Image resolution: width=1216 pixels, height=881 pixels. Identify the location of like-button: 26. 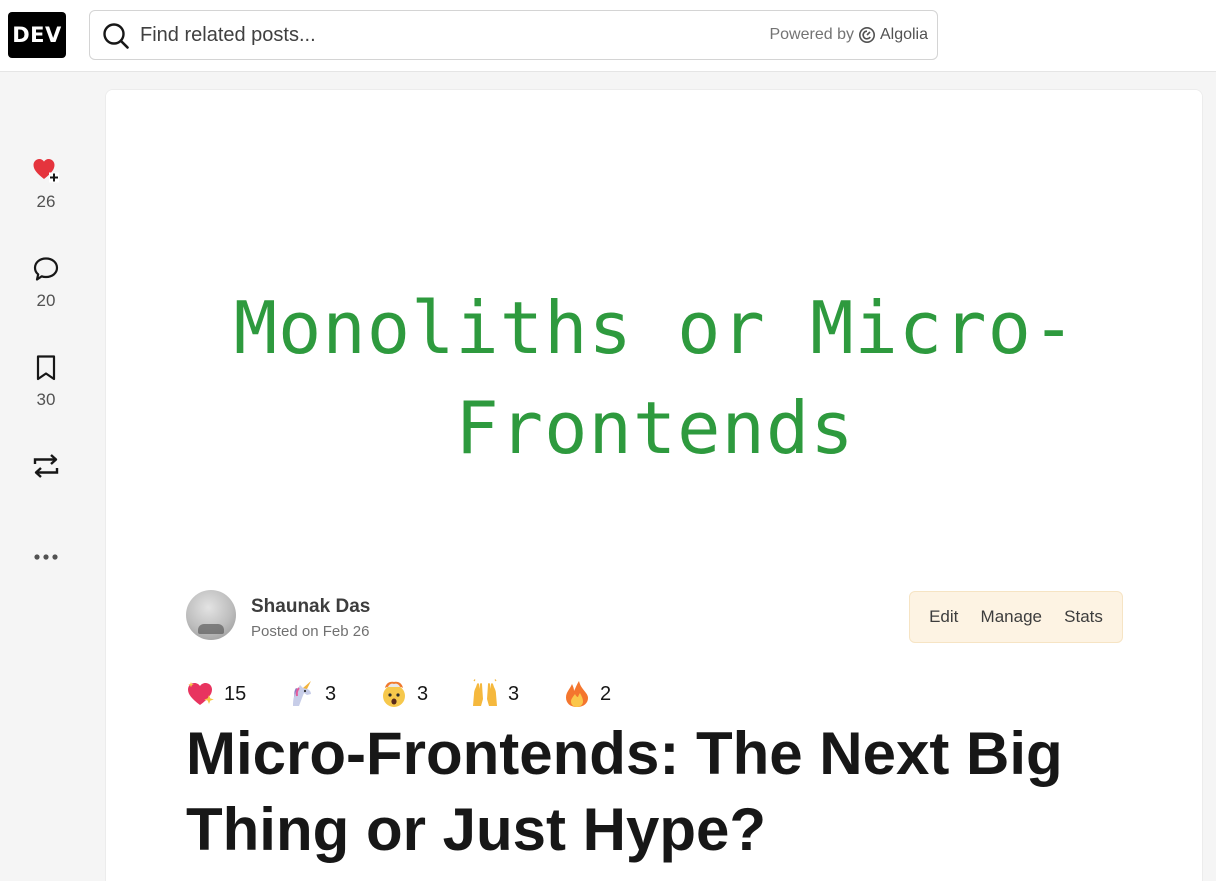
(46, 184).